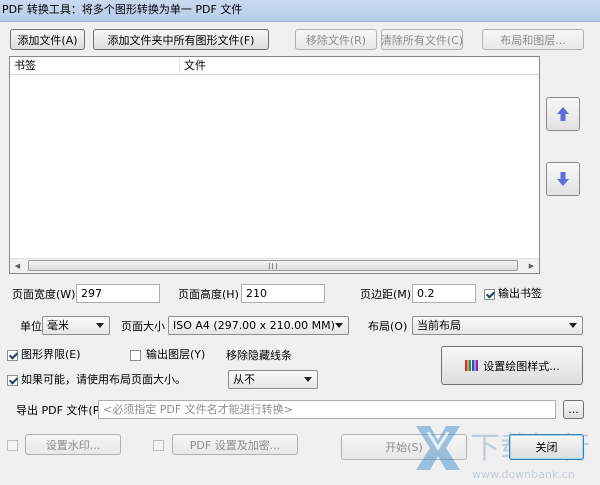 The height and width of the screenshot is (485, 600). I want to click on window-title: PDF 转换工具：将多个图形转换为单一 PDF 文件, so click(300, 11).